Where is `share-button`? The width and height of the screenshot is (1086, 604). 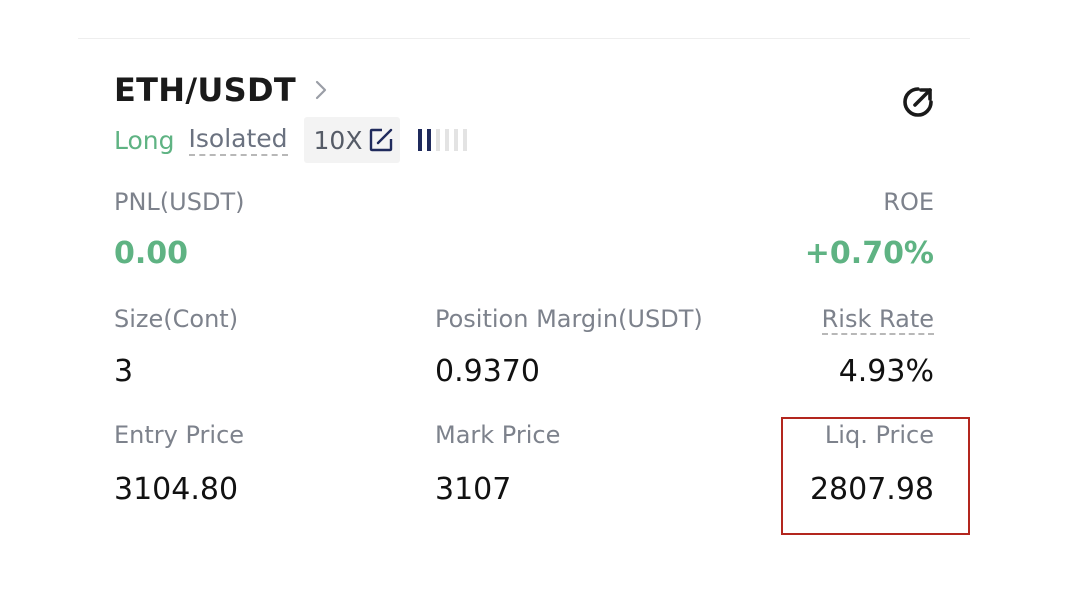
share-button is located at coordinates (918, 102).